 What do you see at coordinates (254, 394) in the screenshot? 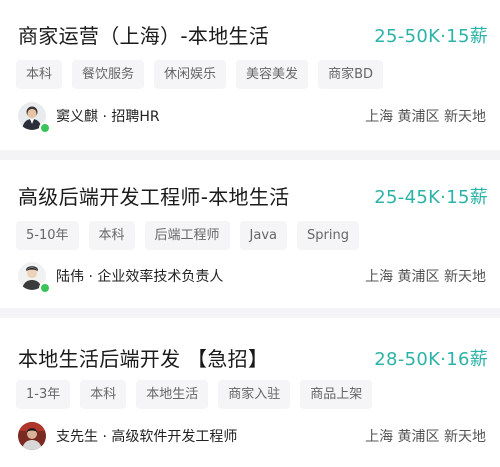
I see `job-tag: 商家入驻` at bounding box center [254, 394].